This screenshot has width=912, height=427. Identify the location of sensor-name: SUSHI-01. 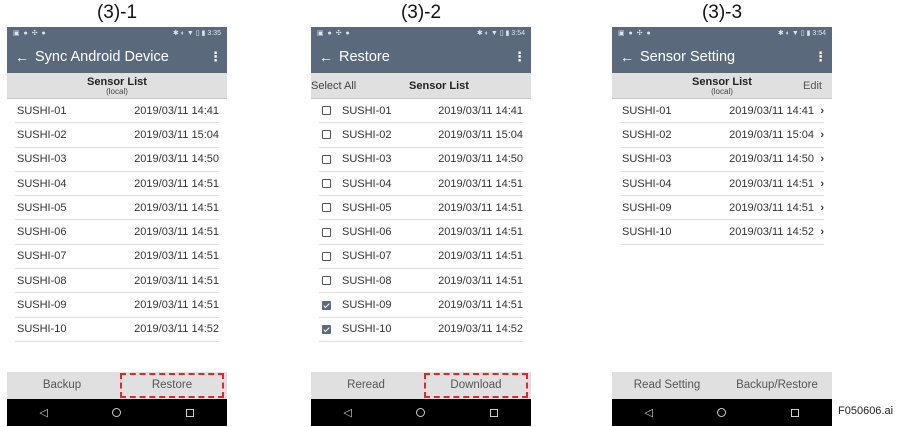
(647, 110).